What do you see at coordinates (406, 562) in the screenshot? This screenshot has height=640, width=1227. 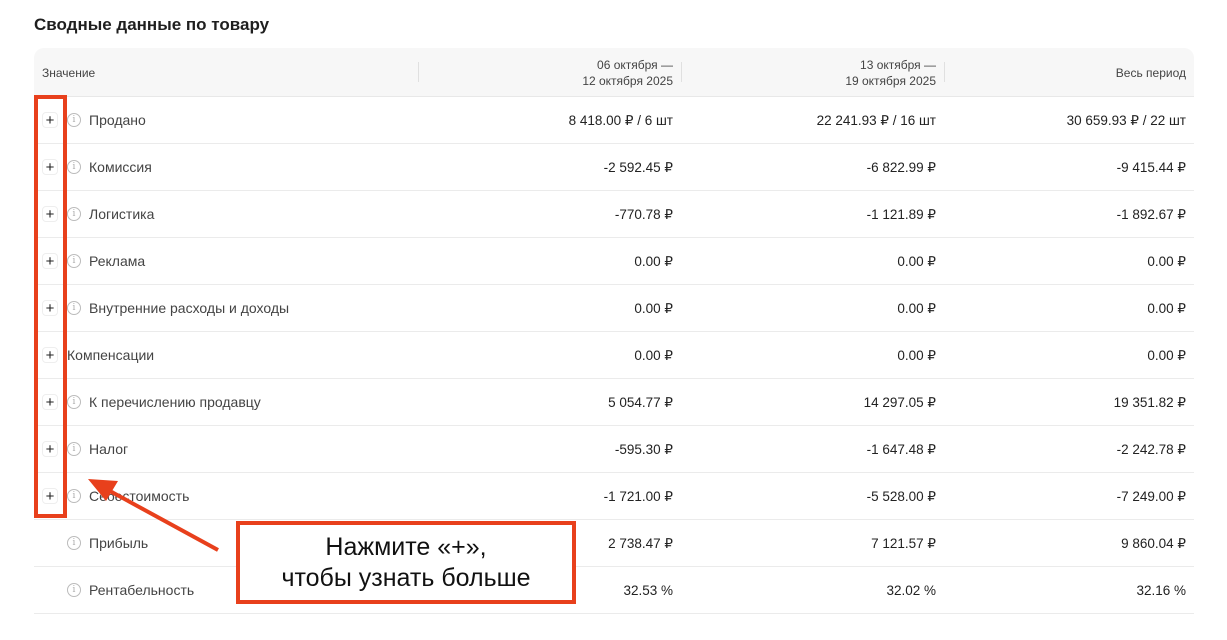 I see `callout-hint: Нажмите «+», чтобы узнать больше` at bounding box center [406, 562].